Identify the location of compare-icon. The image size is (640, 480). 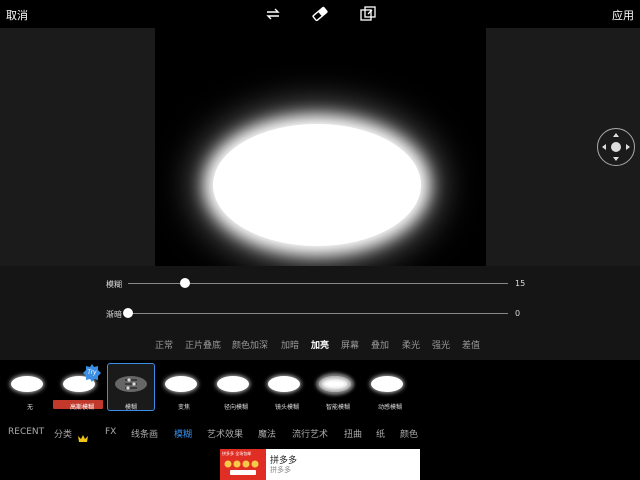
(368, 14).